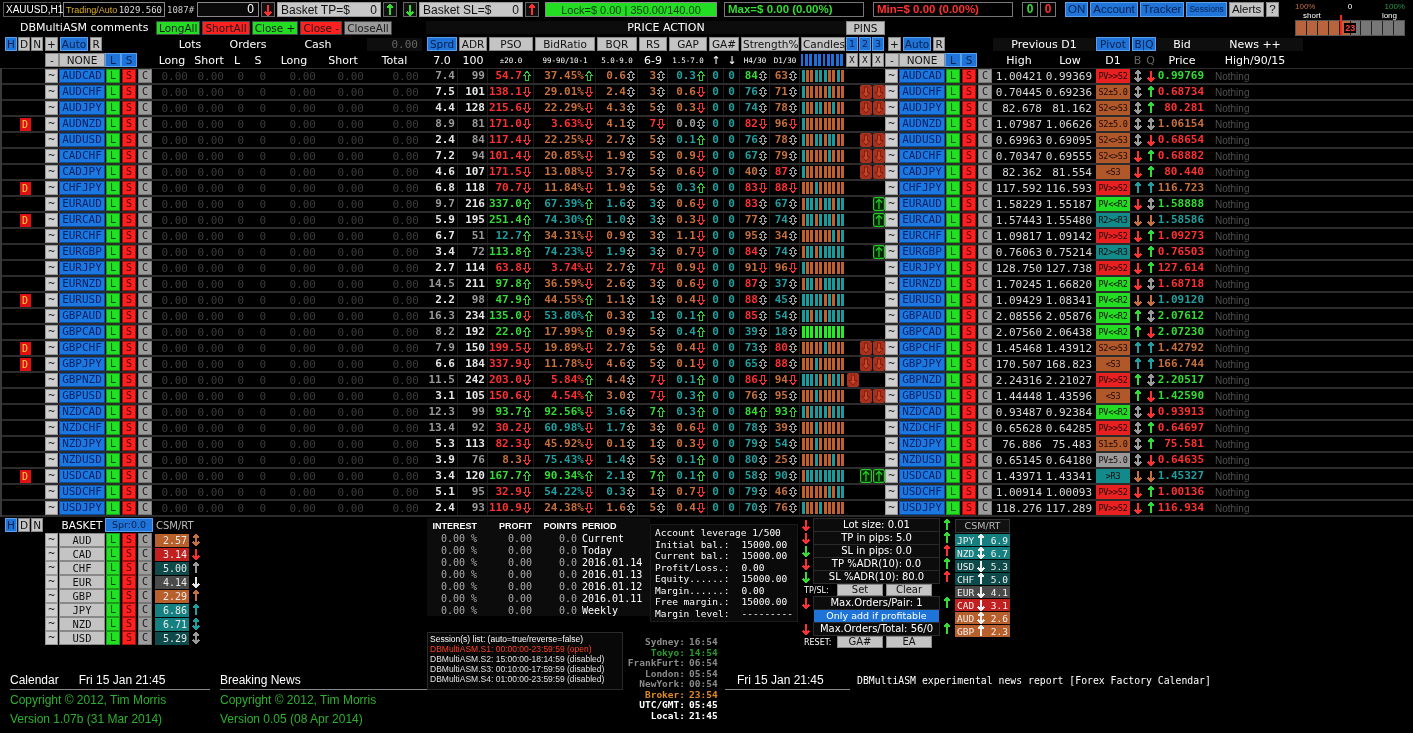 The image size is (1413, 733). What do you see at coordinates (82, 92) in the screenshot?
I see `pair-button: AUDCHF` at bounding box center [82, 92].